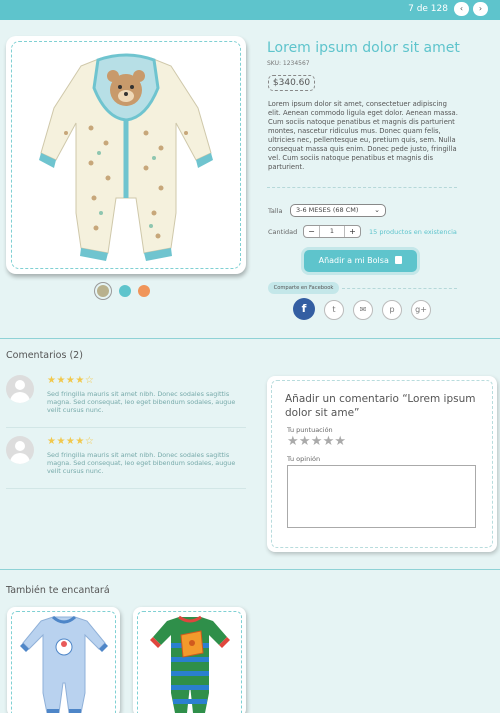 Image resolution: width=500 pixels, height=713 pixels. I want to click on google-plus-icon: g+, so click(421, 310).